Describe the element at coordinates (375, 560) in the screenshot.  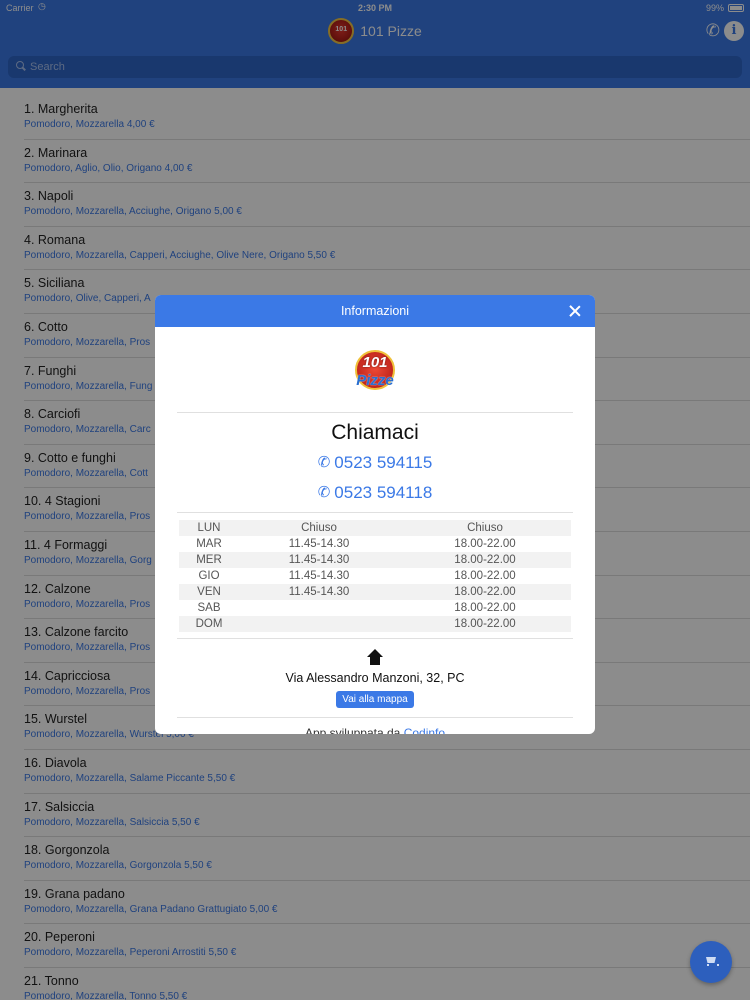
I see `hours-row: MER 11.45-14.30 18.00-22.00` at that location.